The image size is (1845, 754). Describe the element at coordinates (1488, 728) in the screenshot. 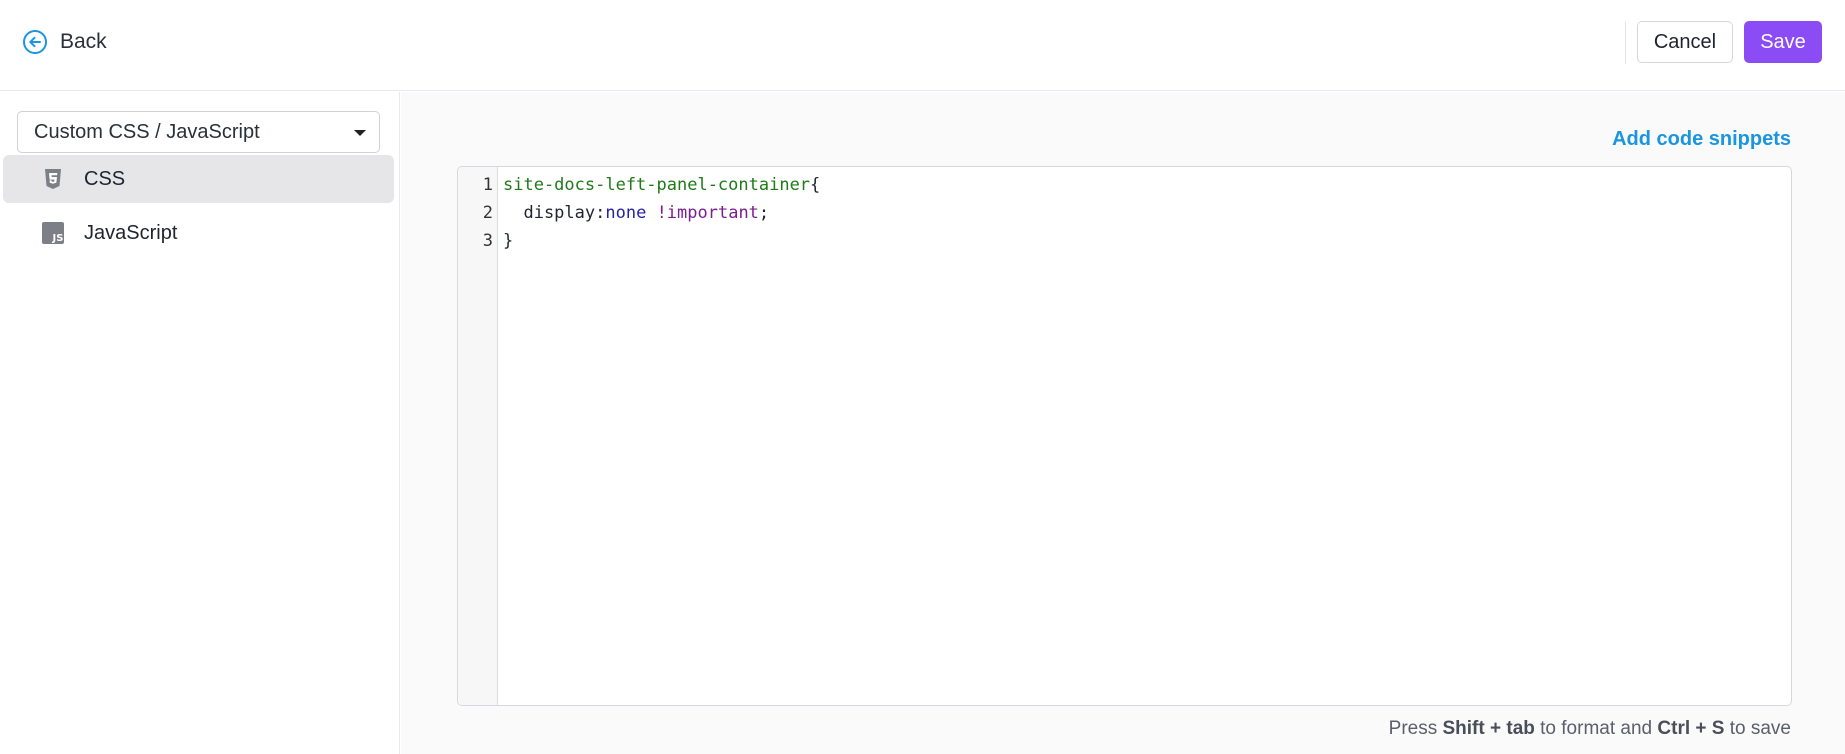

I see `hint-shortcut: Shift + tab` at that location.